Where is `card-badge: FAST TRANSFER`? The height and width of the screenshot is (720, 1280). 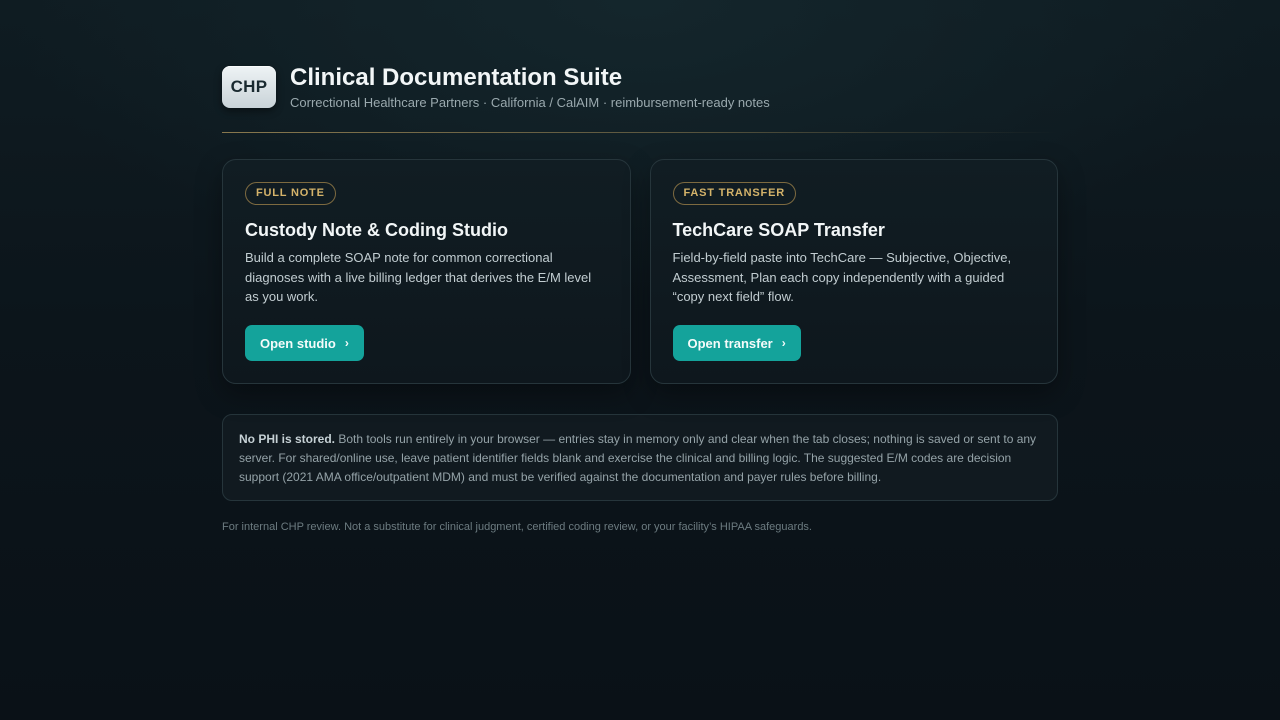 card-badge: FAST TRANSFER is located at coordinates (734, 193).